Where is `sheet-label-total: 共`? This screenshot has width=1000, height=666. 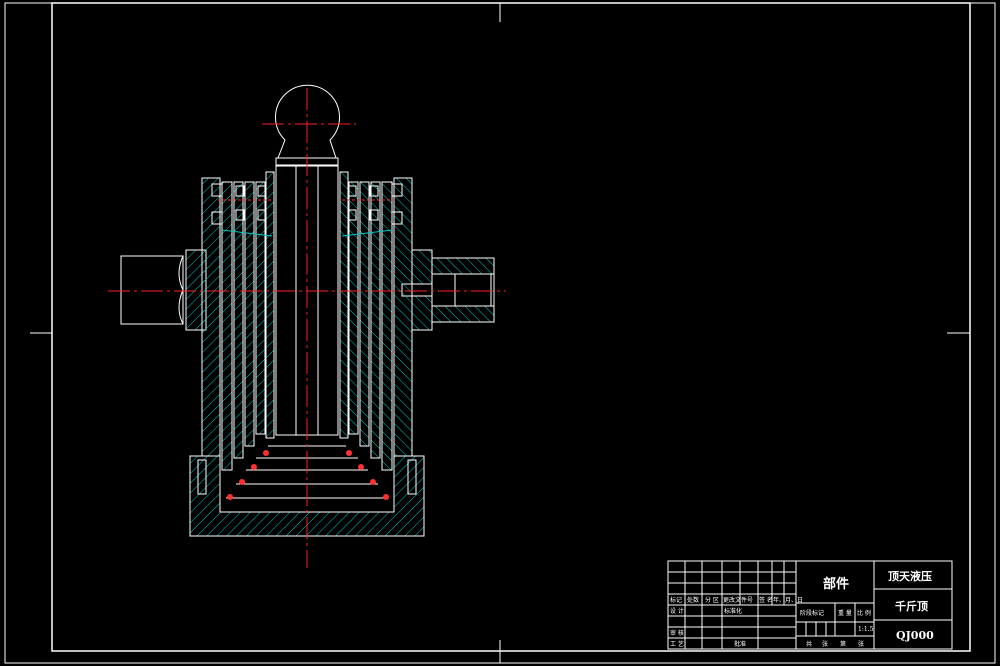
sheet-label-total: 共 is located at coordinates (809, 644).